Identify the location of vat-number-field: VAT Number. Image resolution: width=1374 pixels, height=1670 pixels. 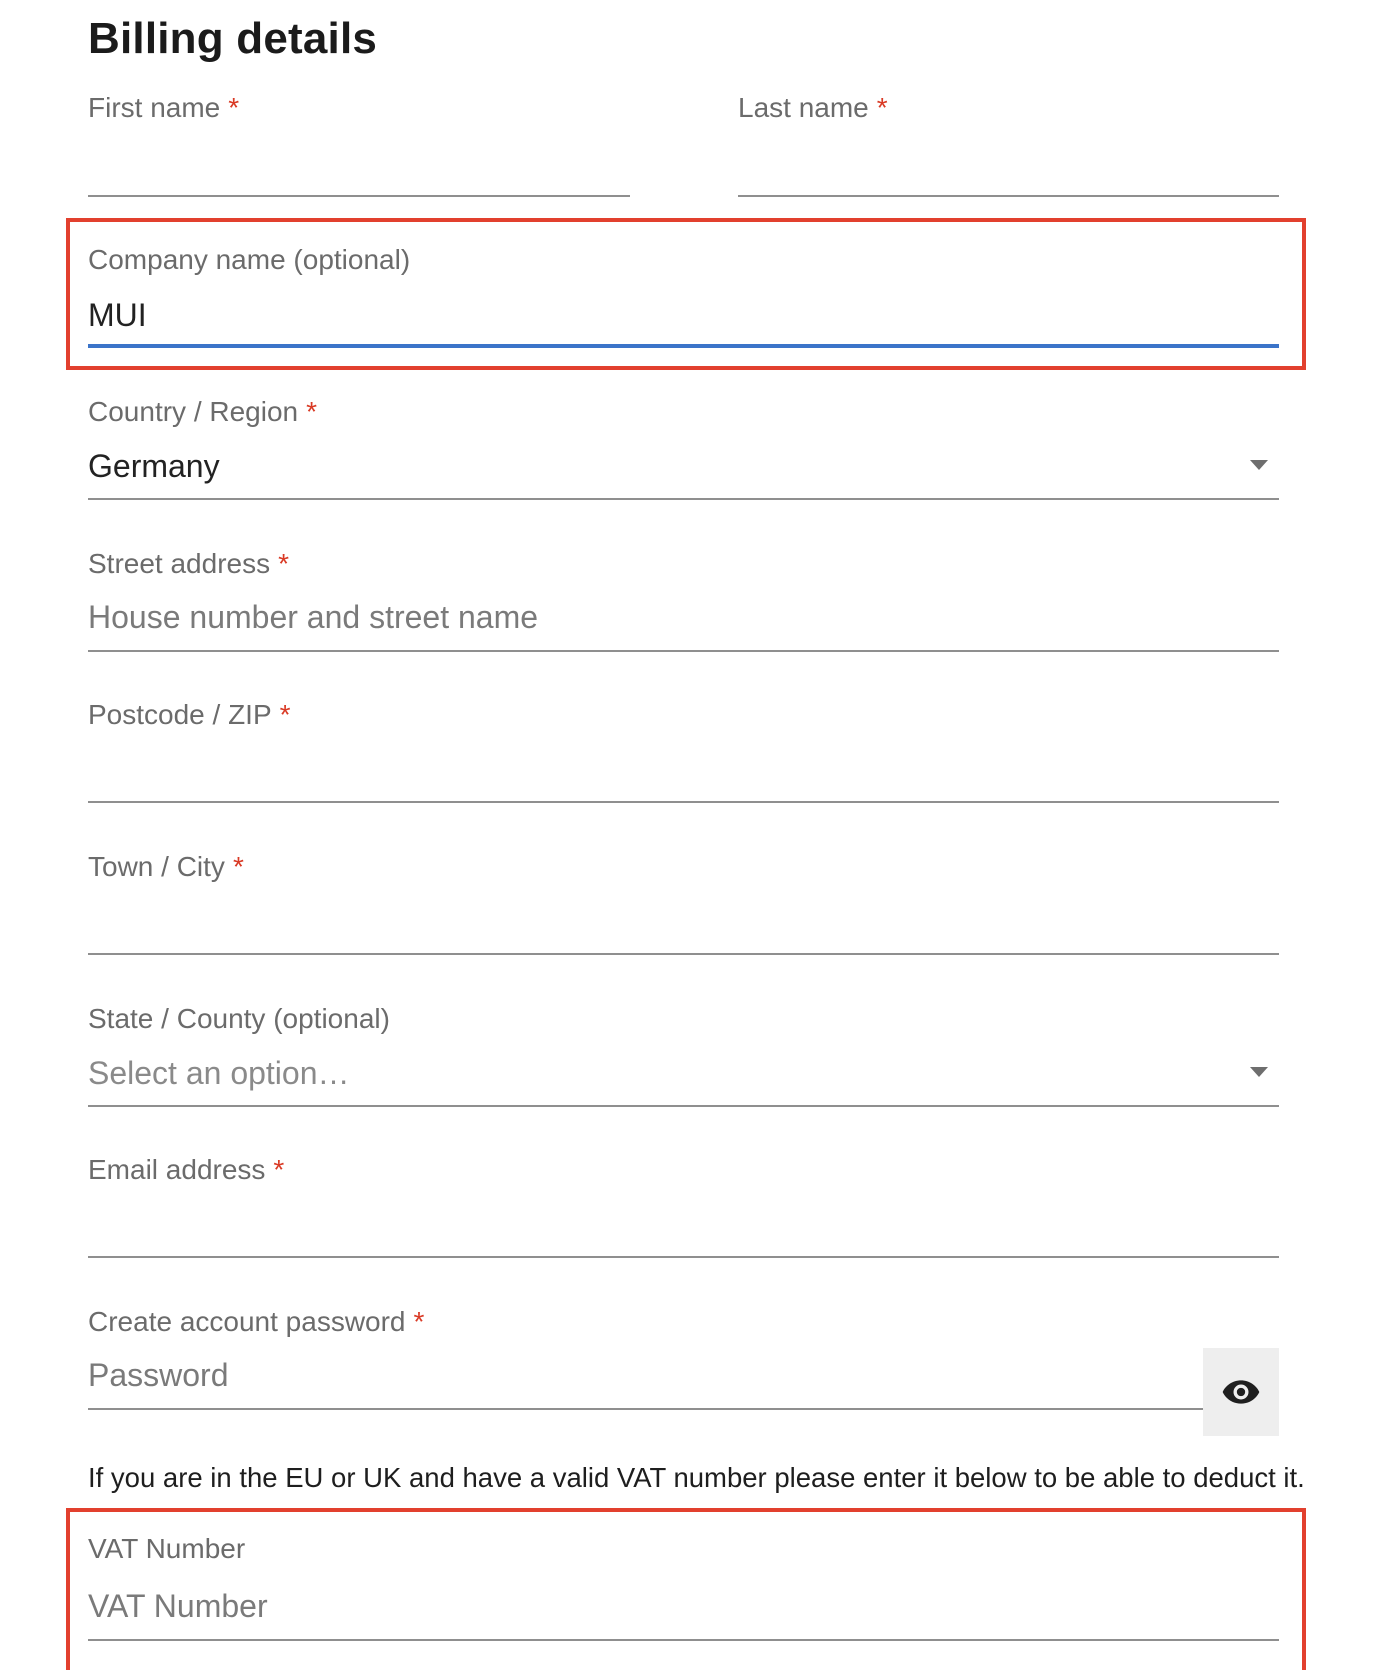
(683, 1589).